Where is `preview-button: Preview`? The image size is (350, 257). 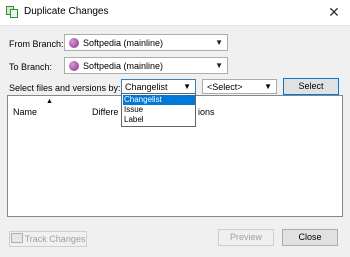 preview-button: Preview is located at coordinates (246, 237).